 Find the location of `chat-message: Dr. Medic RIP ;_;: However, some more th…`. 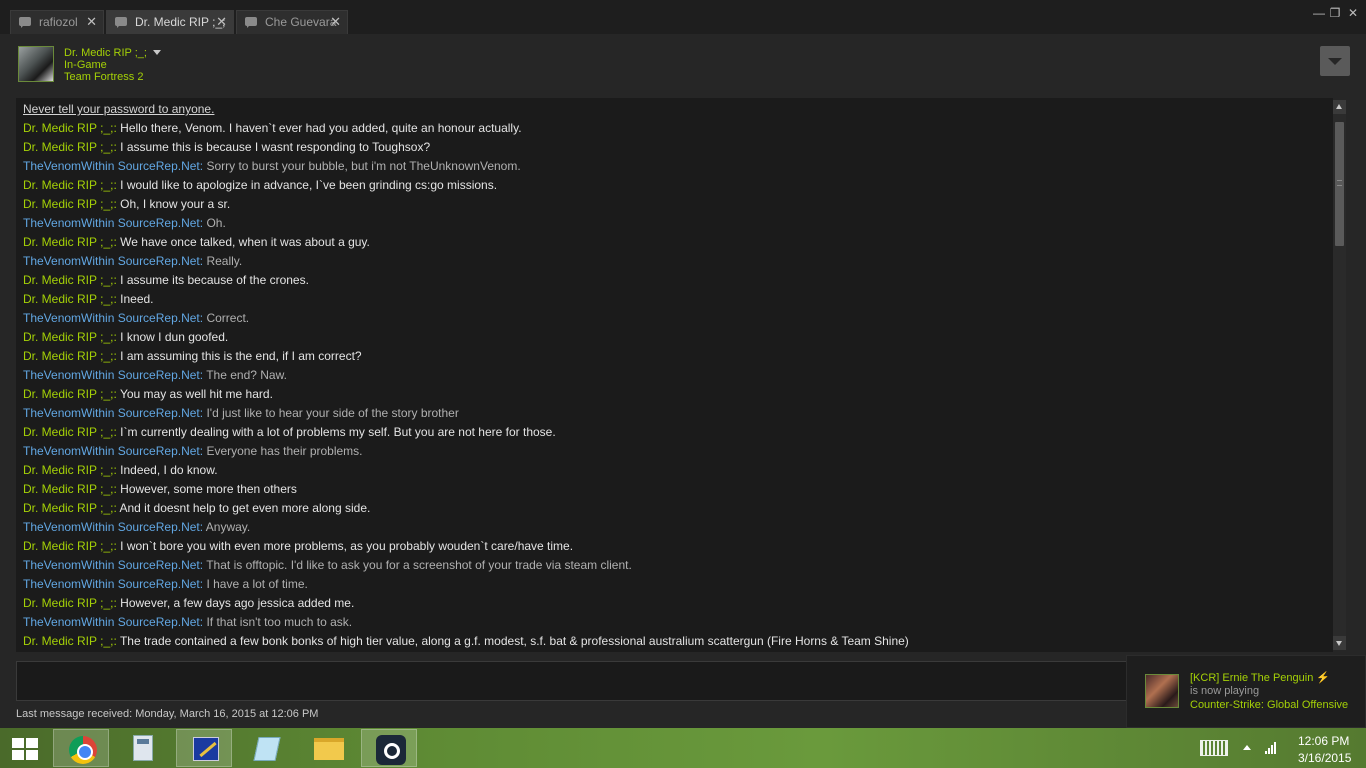

chat-message: Dr. Medic RIP ;_;: However, some more th… is located at coordinates (160, 489).